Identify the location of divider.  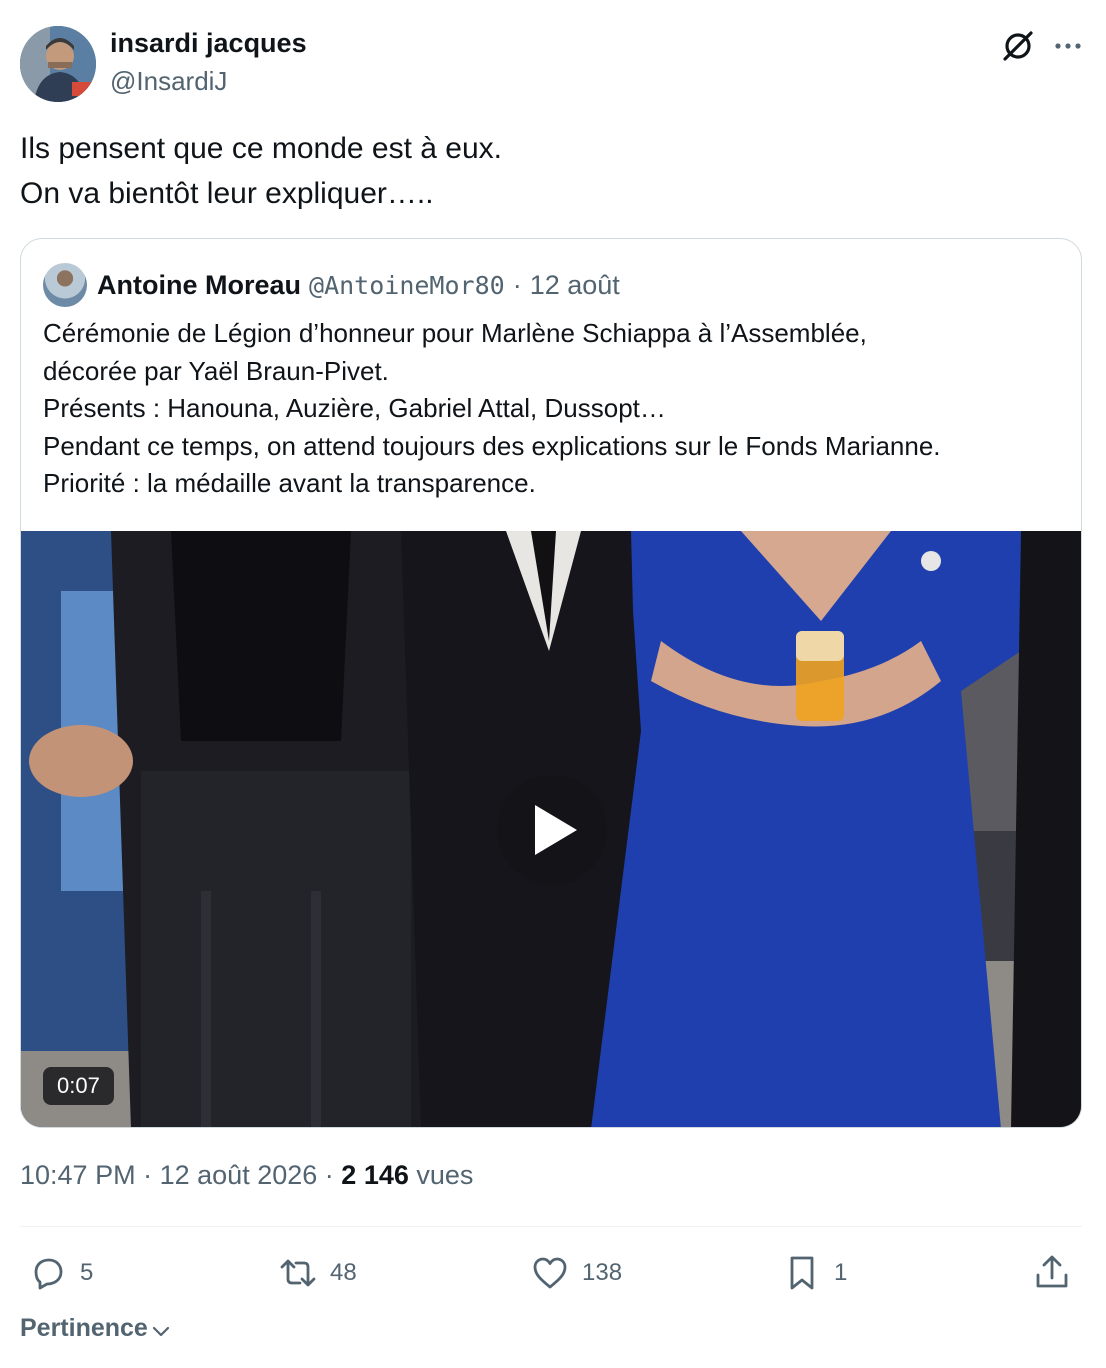
(551, 1226).